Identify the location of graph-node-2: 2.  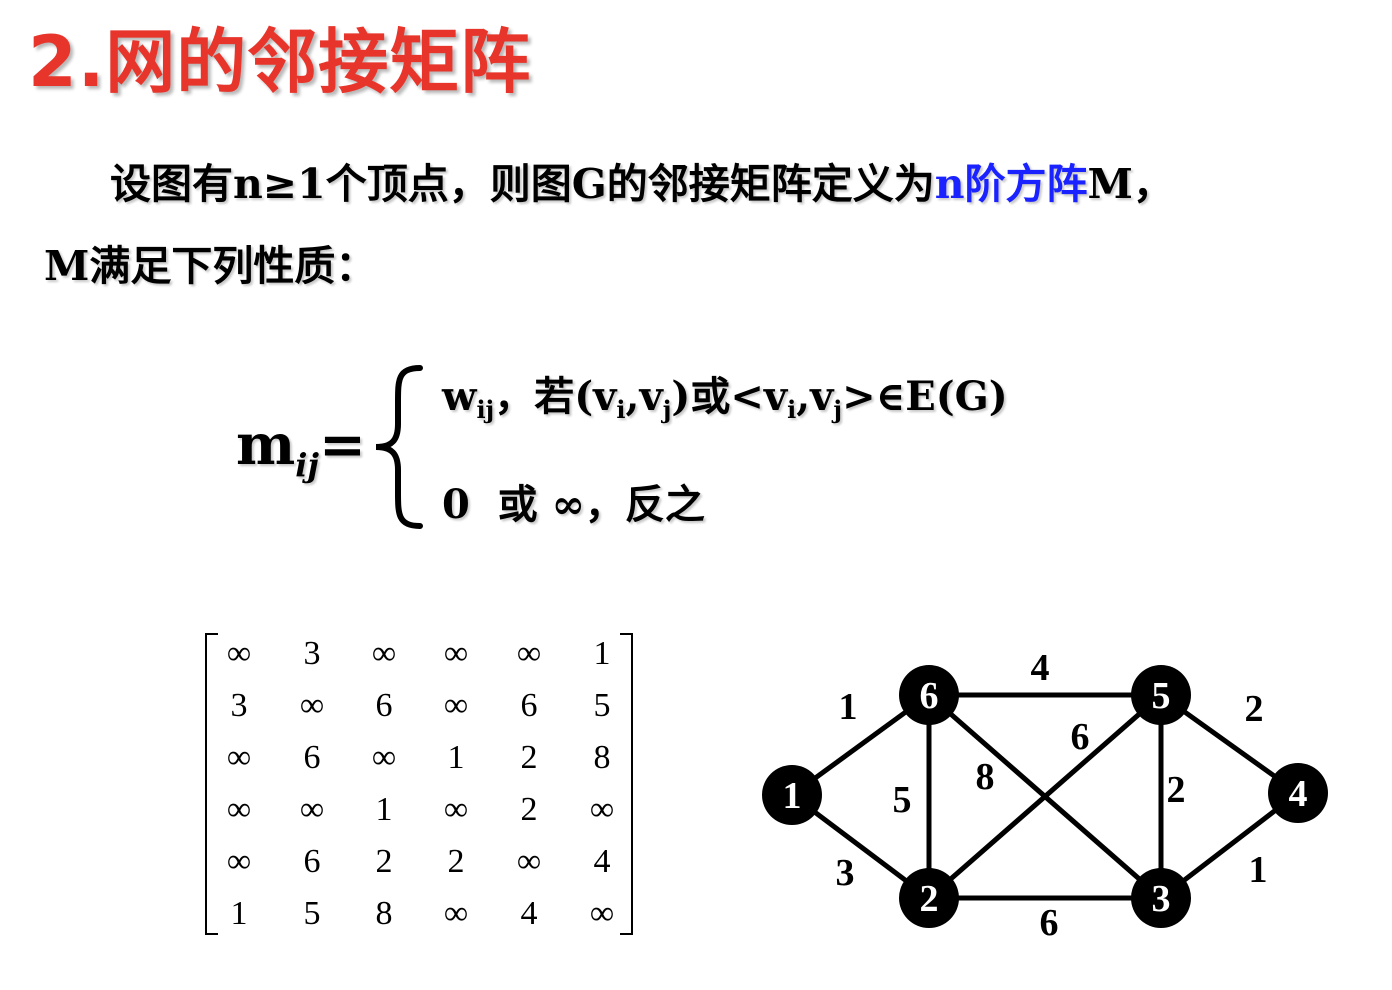
(929, 898).